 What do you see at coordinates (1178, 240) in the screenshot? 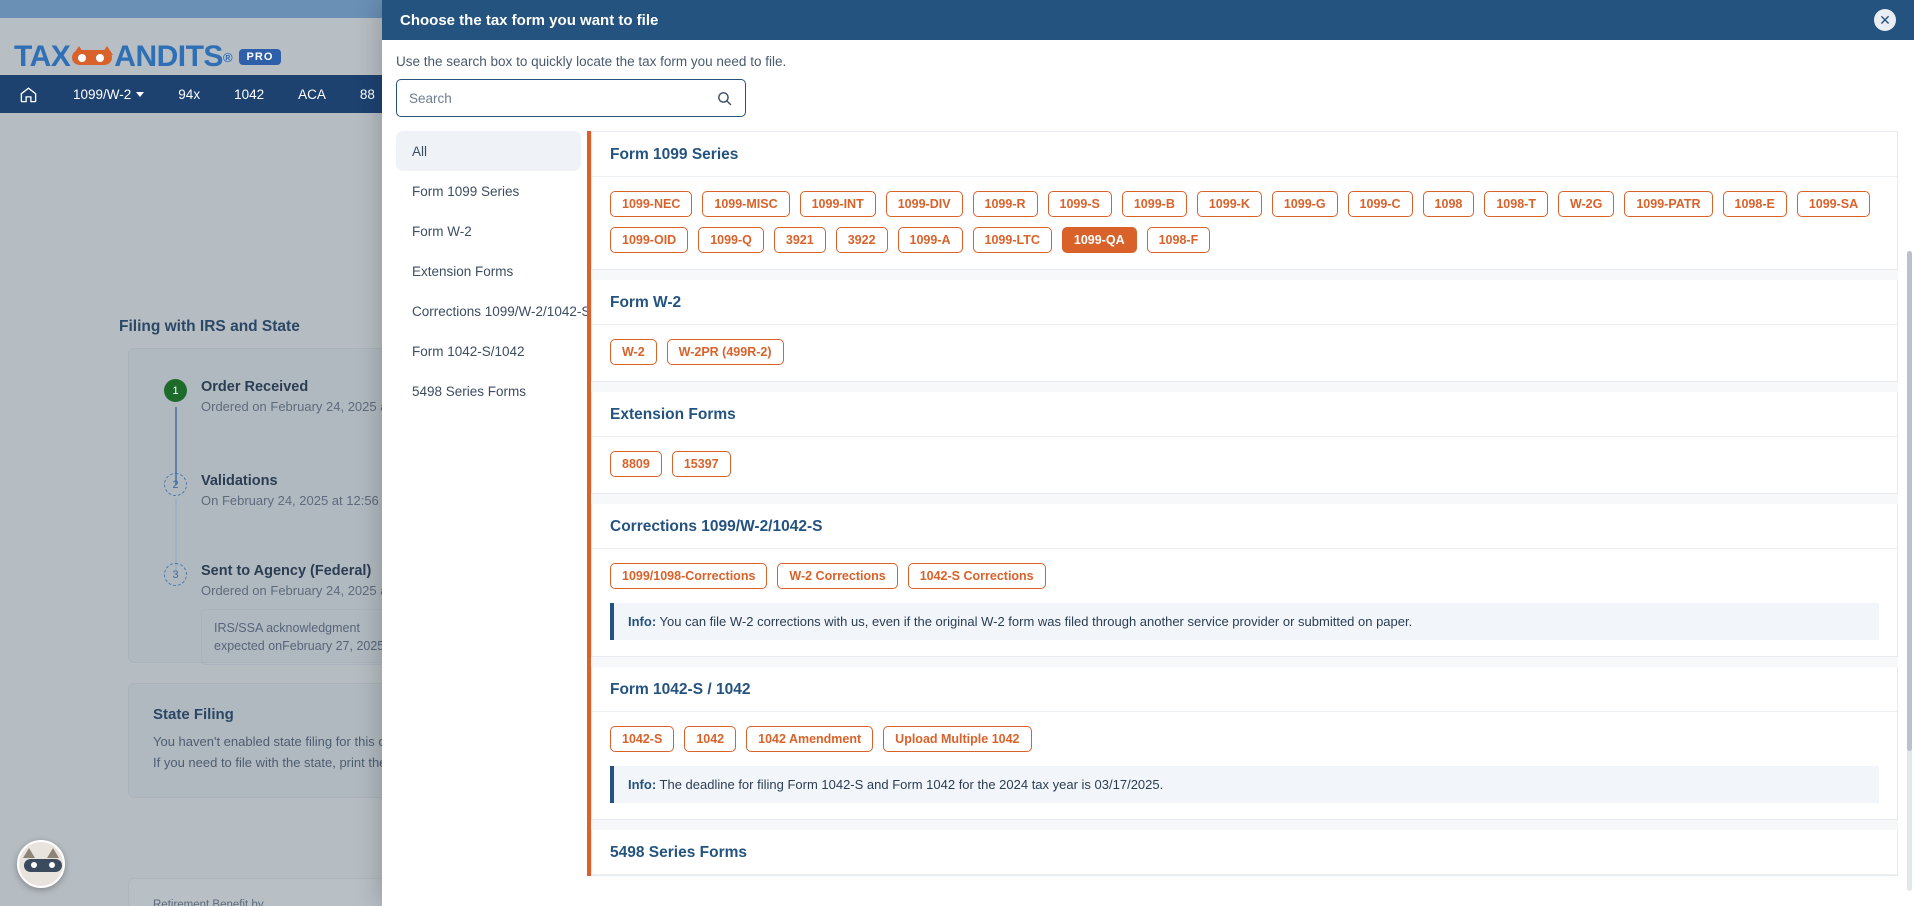
I see `form-chip-1098-f: 1098-F` at bounding box center [1178, 240].